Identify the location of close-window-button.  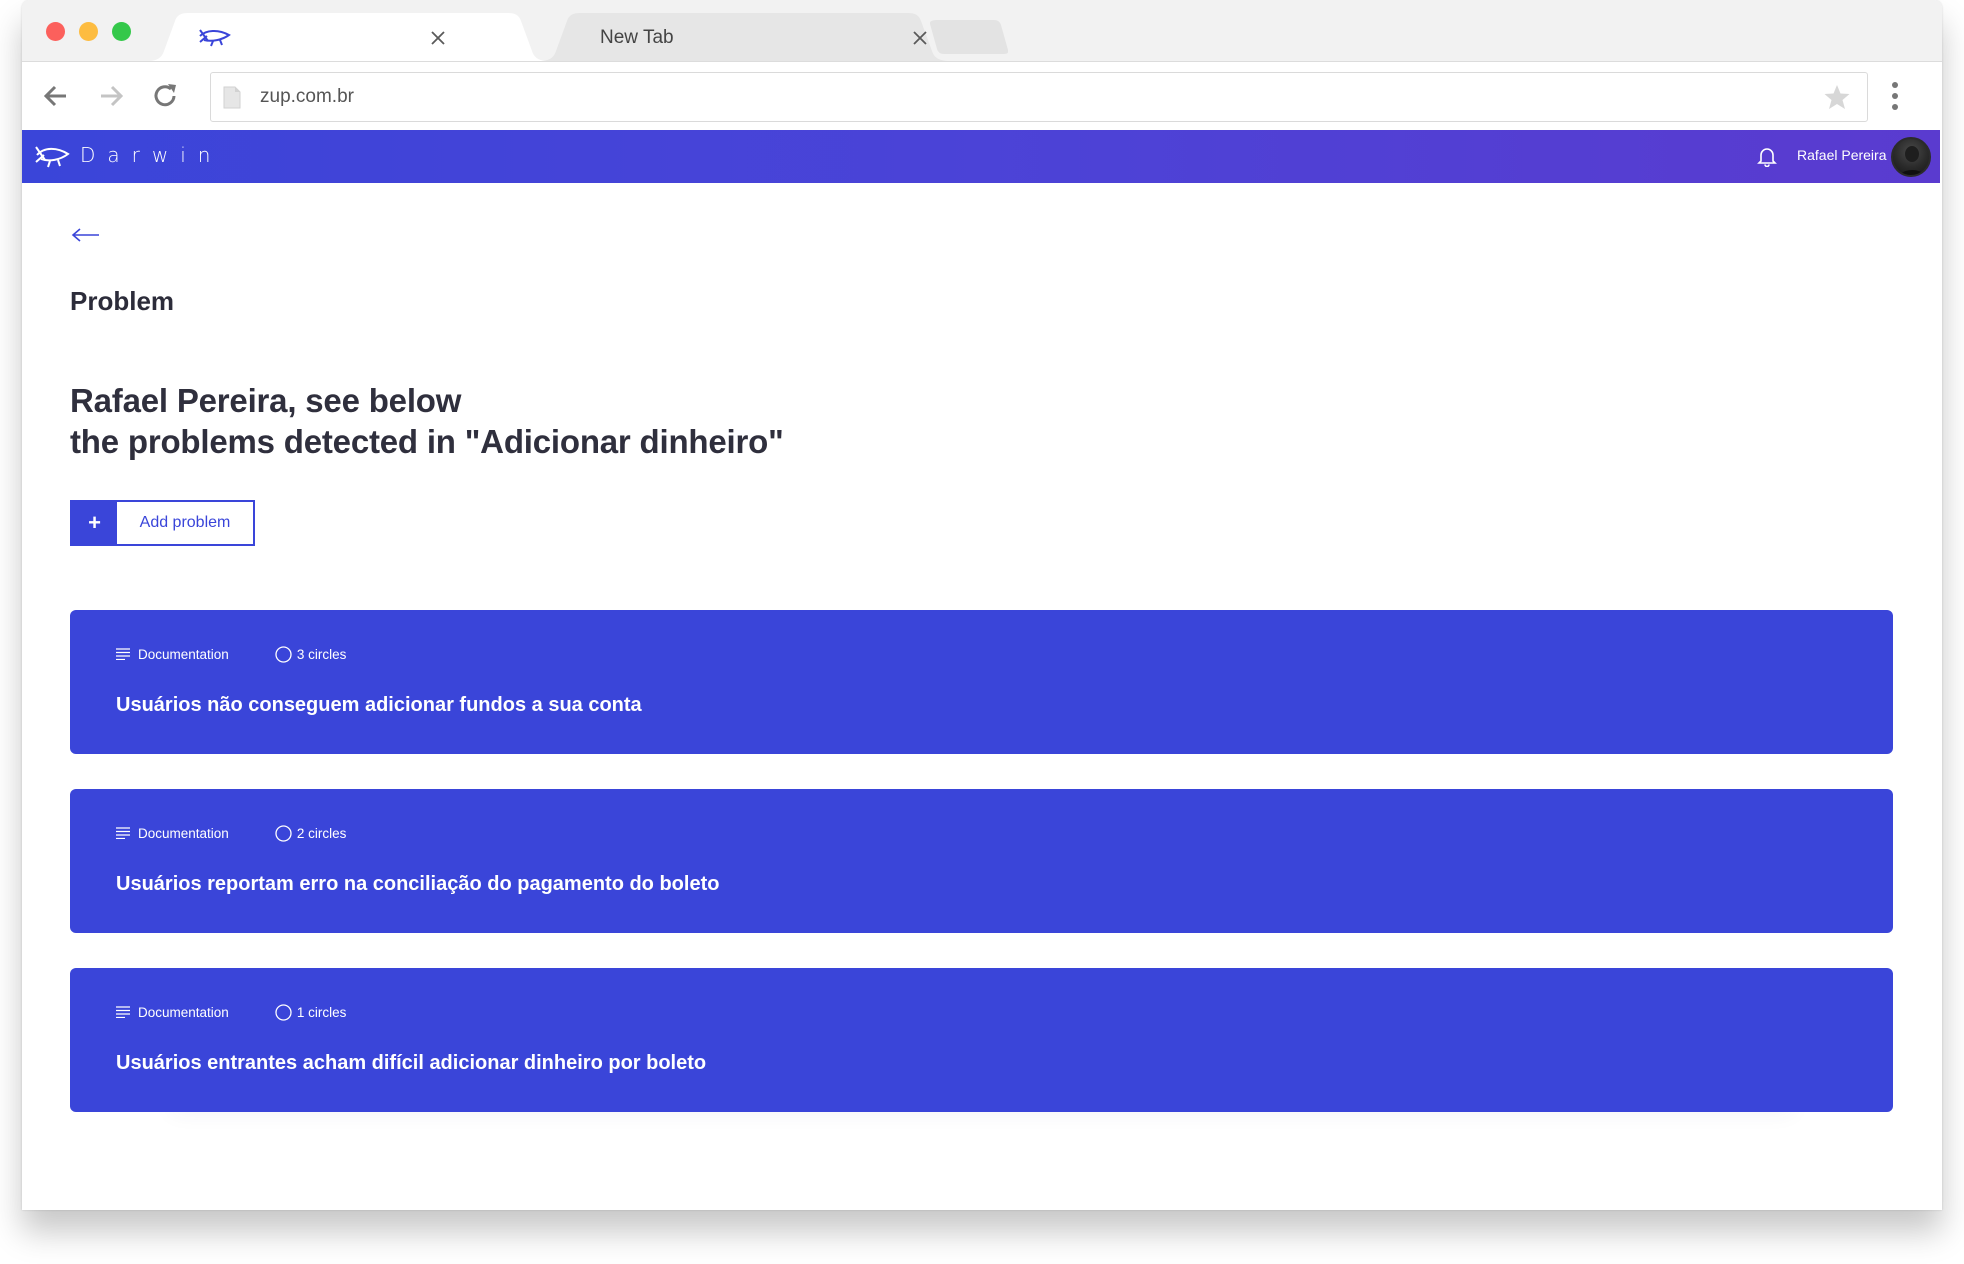
(55, 31).